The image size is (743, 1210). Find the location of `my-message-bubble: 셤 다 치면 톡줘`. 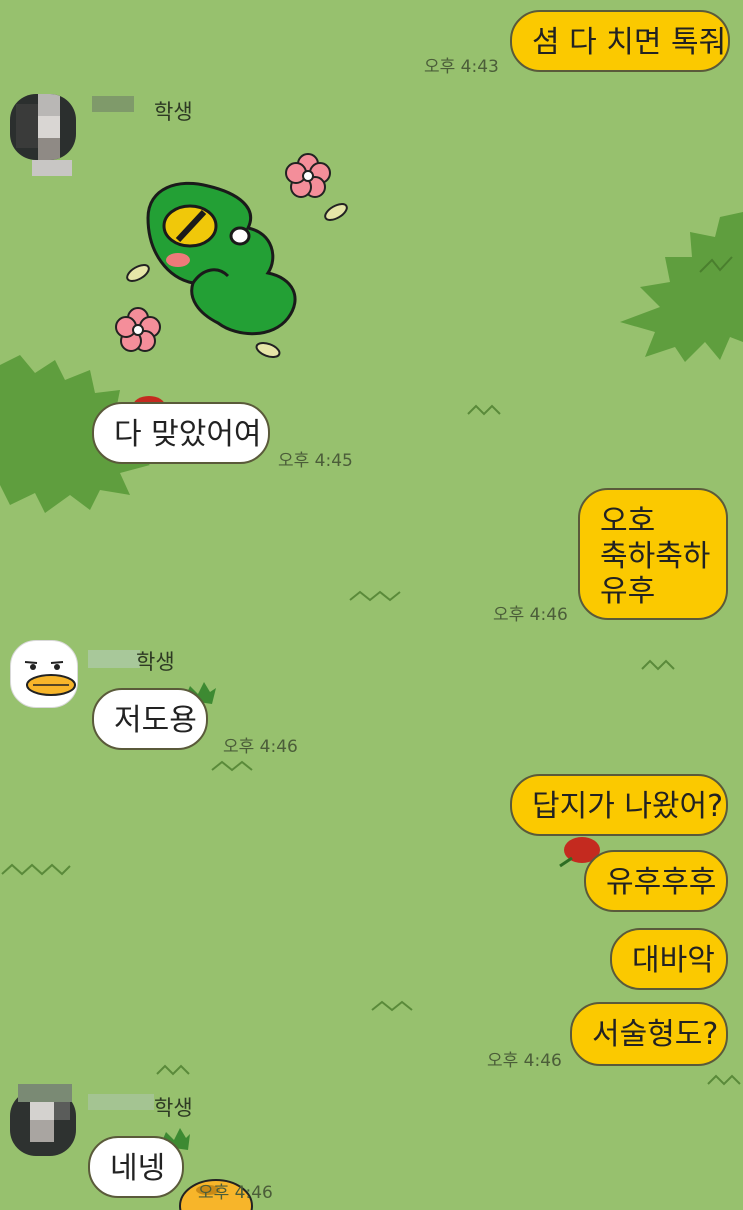

my-message-bubble: 셤 다 치면 톡줘 is located at coordinates (620, 41).